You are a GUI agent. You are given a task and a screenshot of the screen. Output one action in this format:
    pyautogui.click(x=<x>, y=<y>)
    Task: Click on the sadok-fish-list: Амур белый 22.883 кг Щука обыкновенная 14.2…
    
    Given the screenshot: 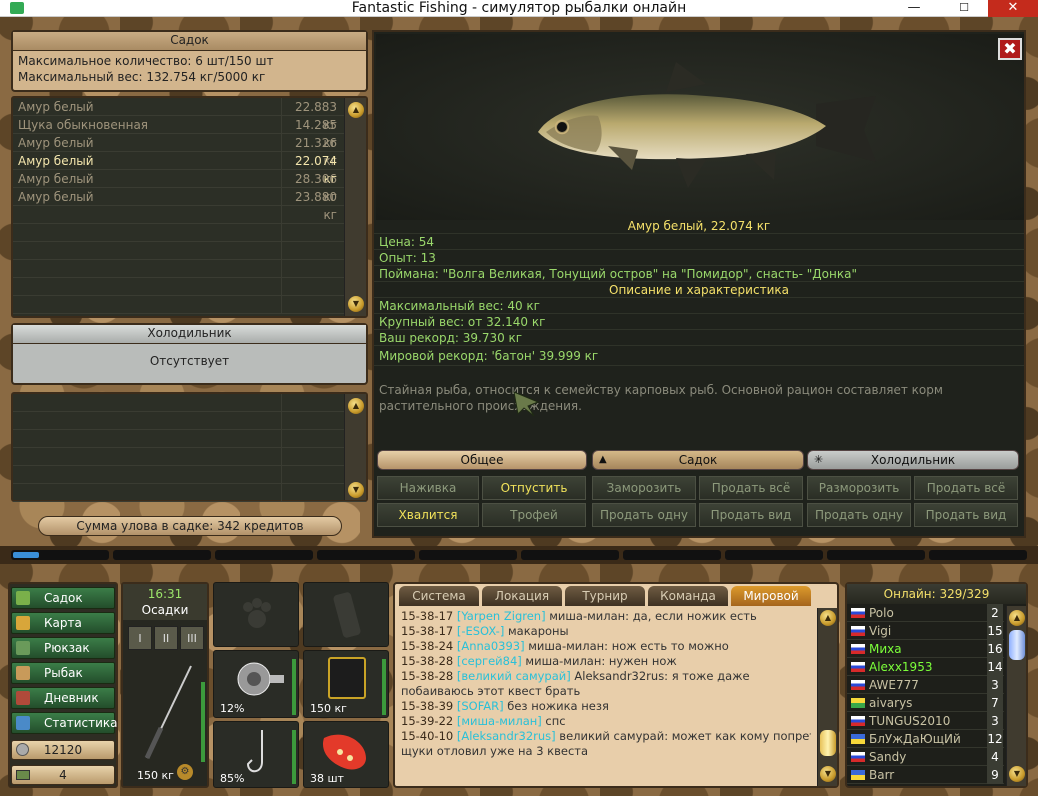 What is the action you would take?
    pyautogui.click(x=189, y=207)
    